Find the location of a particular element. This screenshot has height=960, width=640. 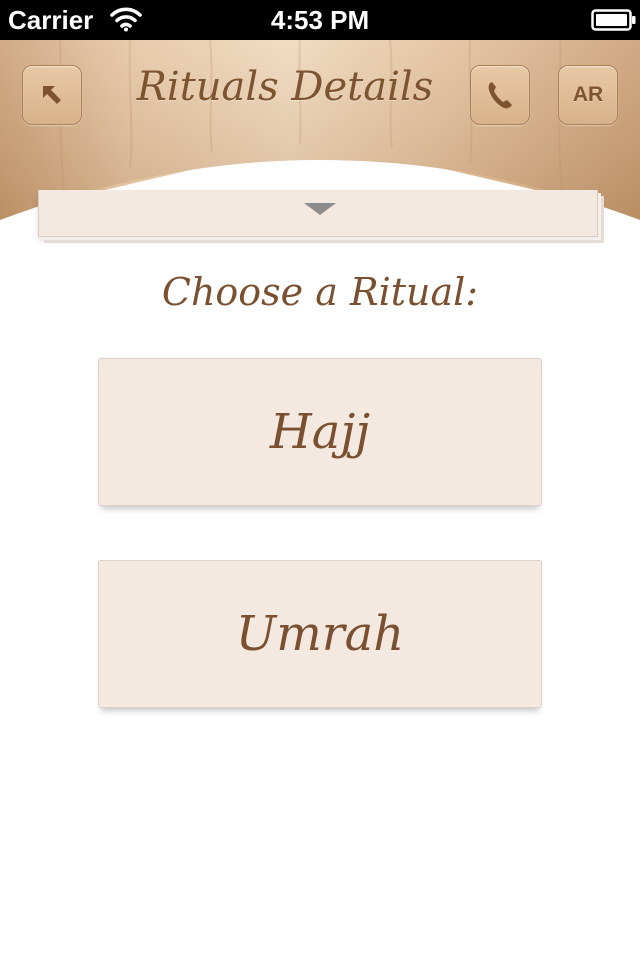

hajj-button-label: Hajj is located at coordinates (320, 432).